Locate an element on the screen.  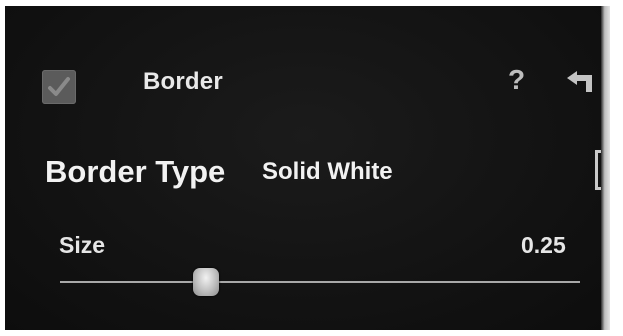
undo-arrow-icon is located at coordinates (579, 81).